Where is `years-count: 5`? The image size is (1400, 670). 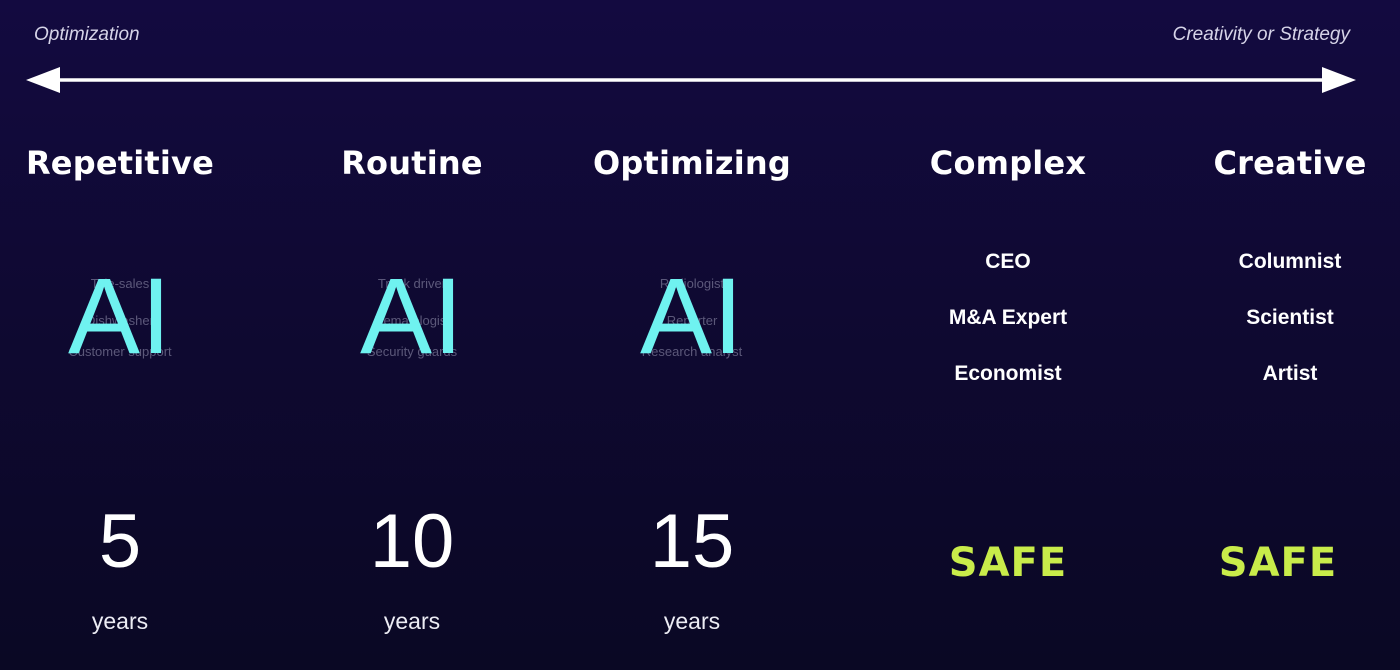 years-count: 5 is located at coordinates (120, 541).